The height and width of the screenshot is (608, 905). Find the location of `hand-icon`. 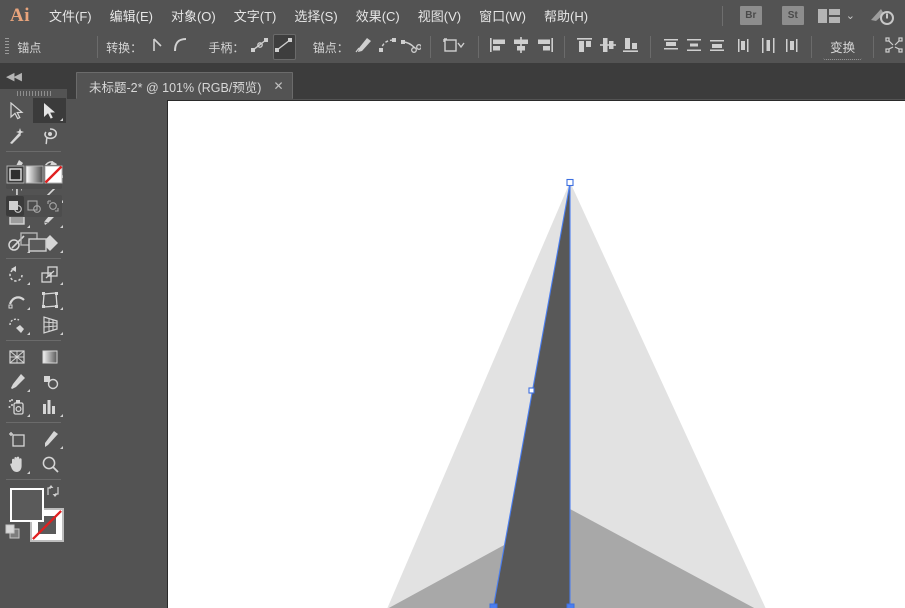

hand-icon is located at coordinates (17, 464).